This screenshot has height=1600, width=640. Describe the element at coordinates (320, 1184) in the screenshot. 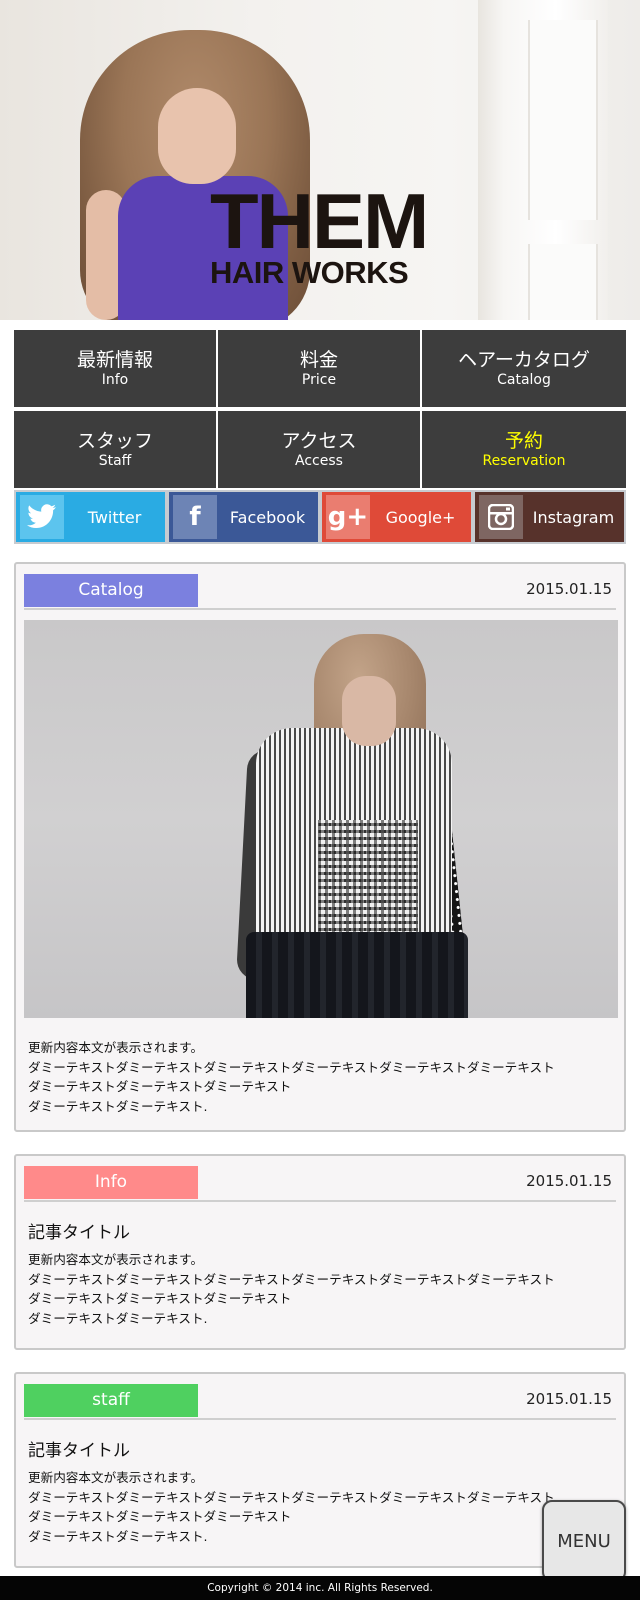

I see `post-card-header: Info 2015.01.15` at that location.